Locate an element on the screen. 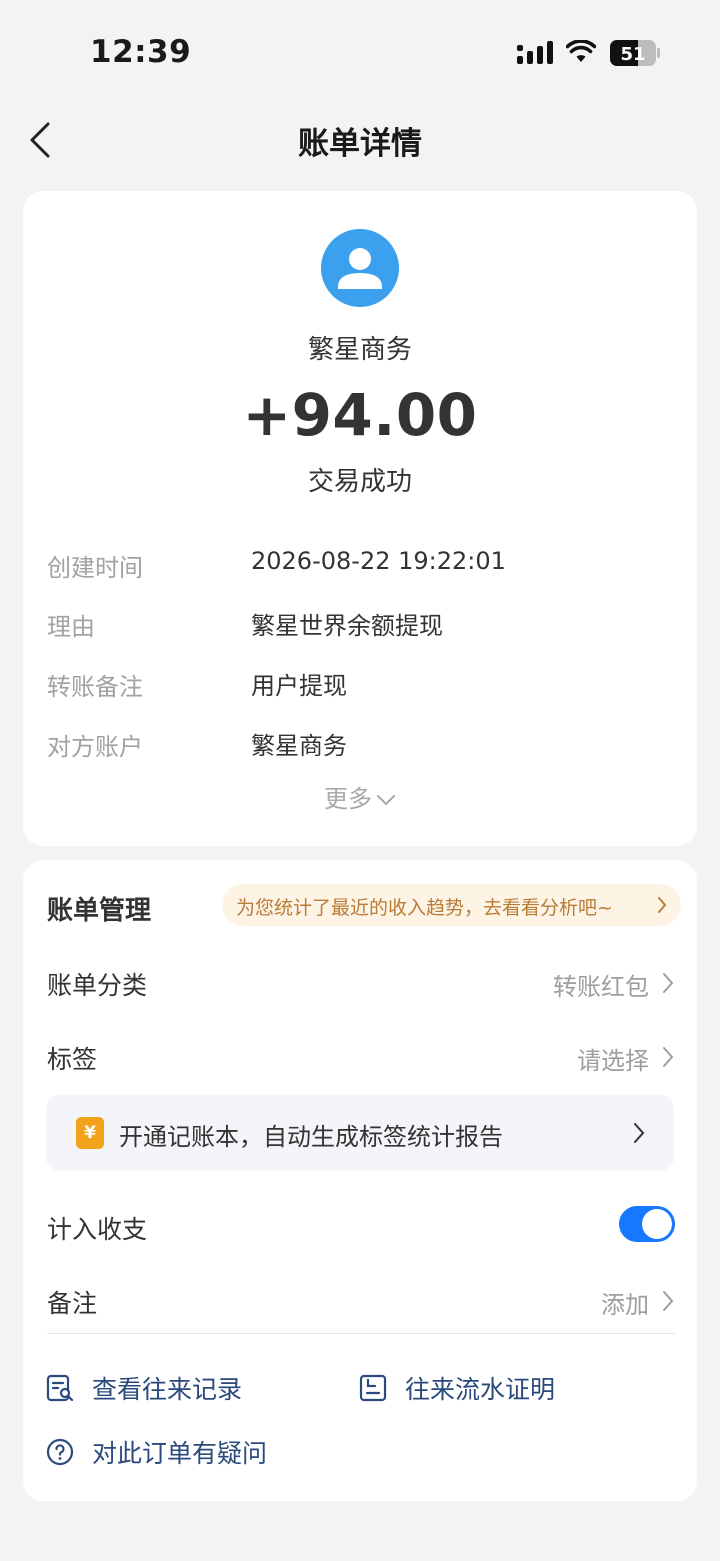  status-time: 12:39 is located at coordinates (141, 52).